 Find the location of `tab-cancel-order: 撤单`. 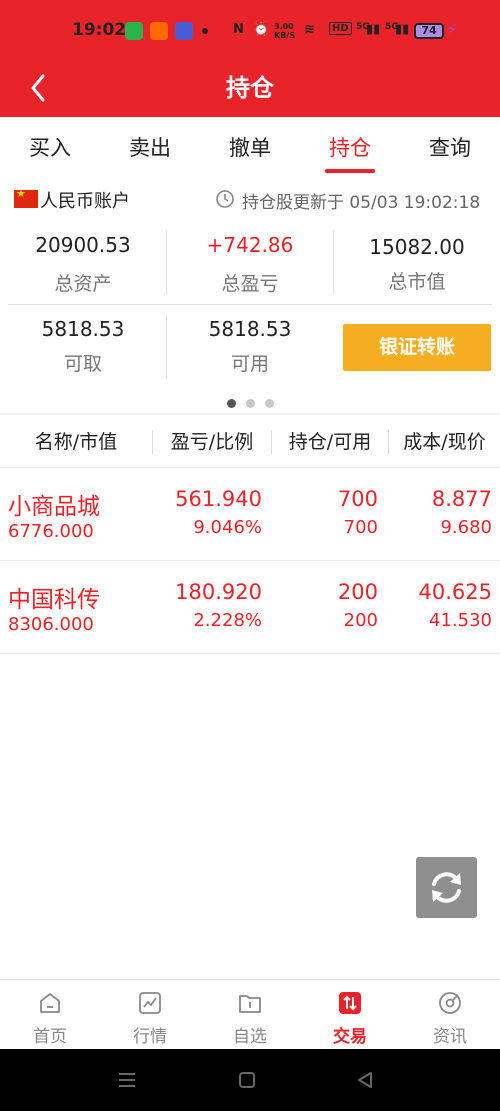

tab-cancel-order: 撤单 is located at coordinates (250, 148).